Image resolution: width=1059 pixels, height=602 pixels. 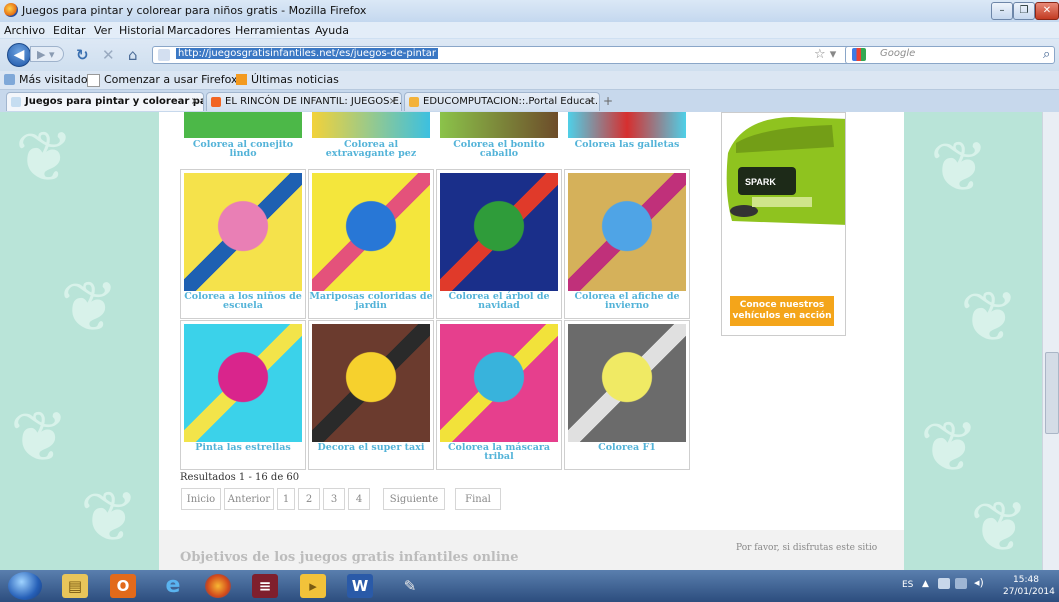 I want to click on search-bar, so click(x=950, y=55).